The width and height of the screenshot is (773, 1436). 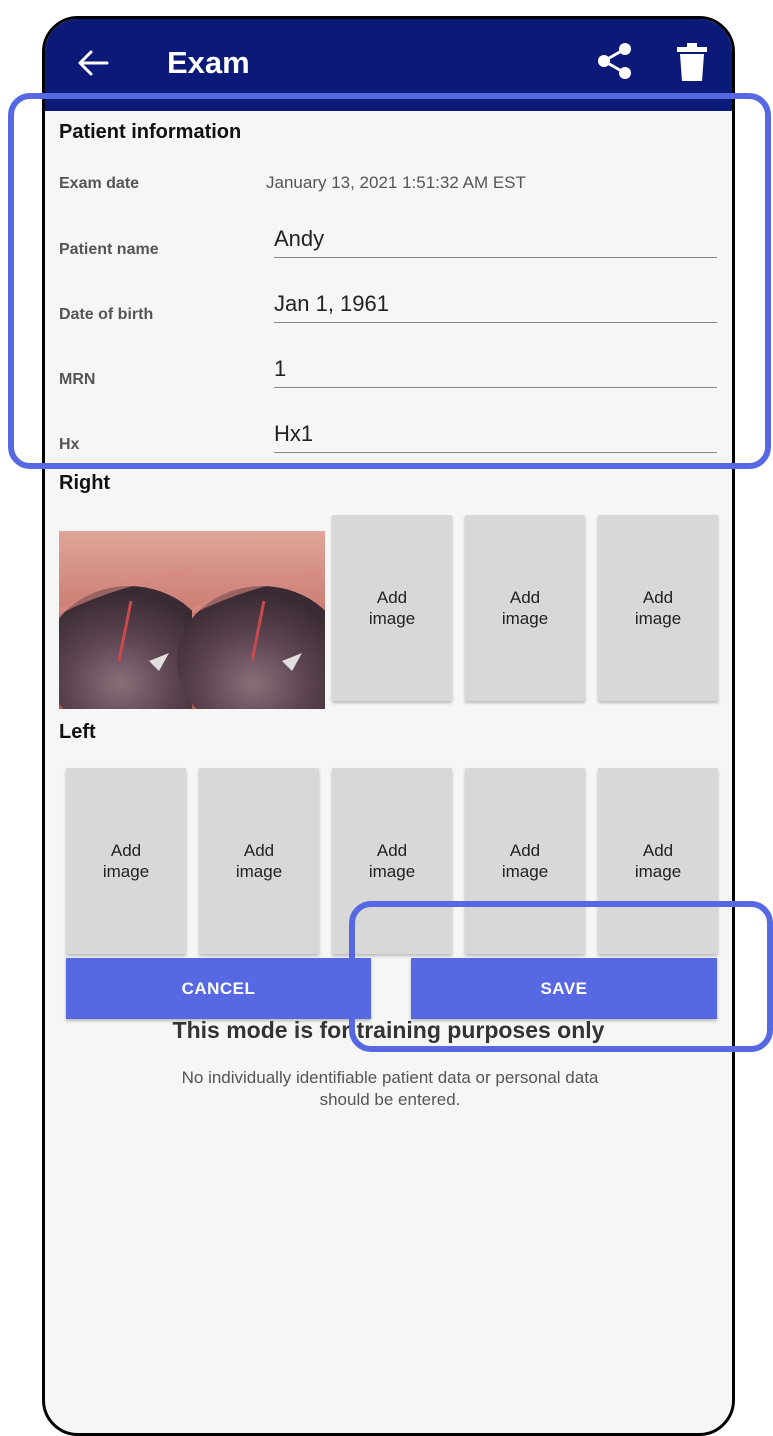 I want to click on arrow-left-icon, so click(x=93, y=63).